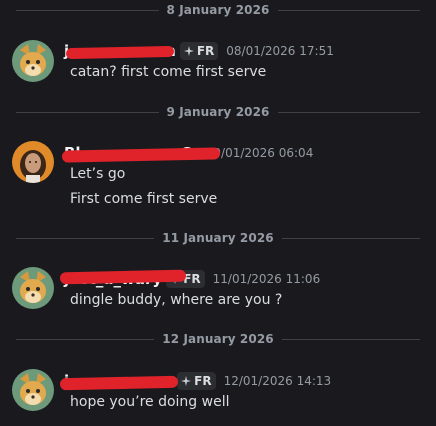 The height and width of the screenshot is (426, 436). What do you see at coordinates (168, 72) in the screenshot?
I see `message-text: catan? first come first serve` at bounding box center [168, 72].